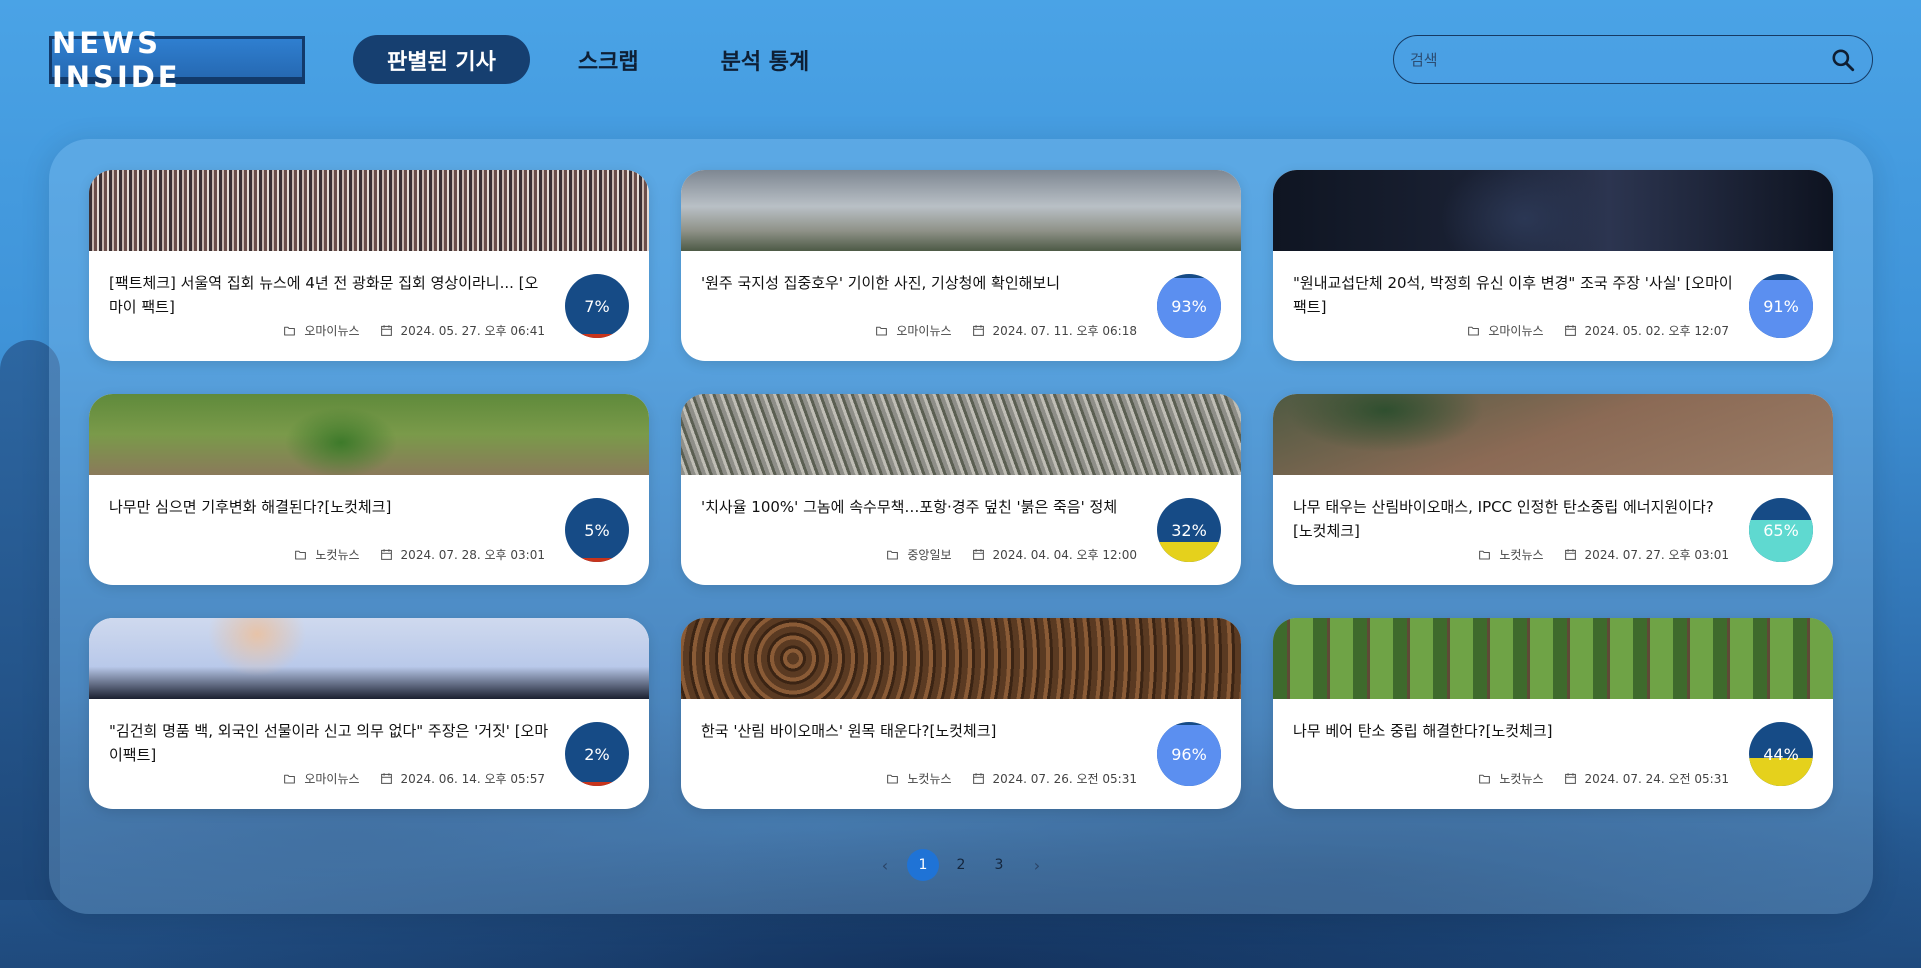 The width and height of the screenshot is (1921, 968). I want to click on search-box, so click(1633, 59).